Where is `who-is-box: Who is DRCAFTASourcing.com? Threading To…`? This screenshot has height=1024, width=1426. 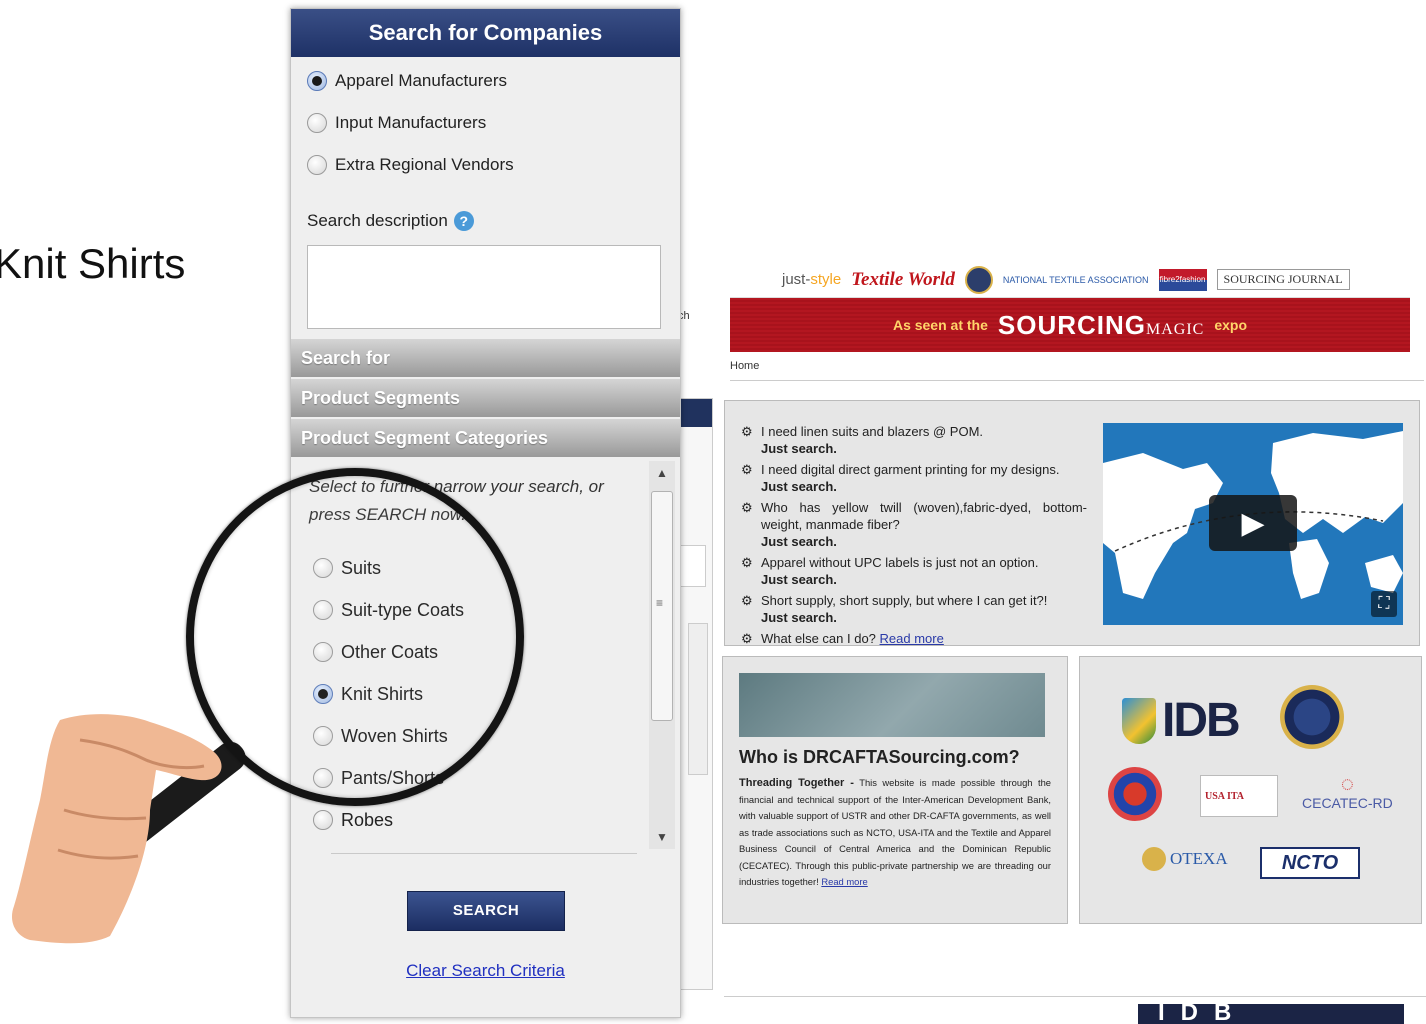
who-is-box: Who is DRCAFTASourcing.com? Threading To… is located at coordinates (895, 790).